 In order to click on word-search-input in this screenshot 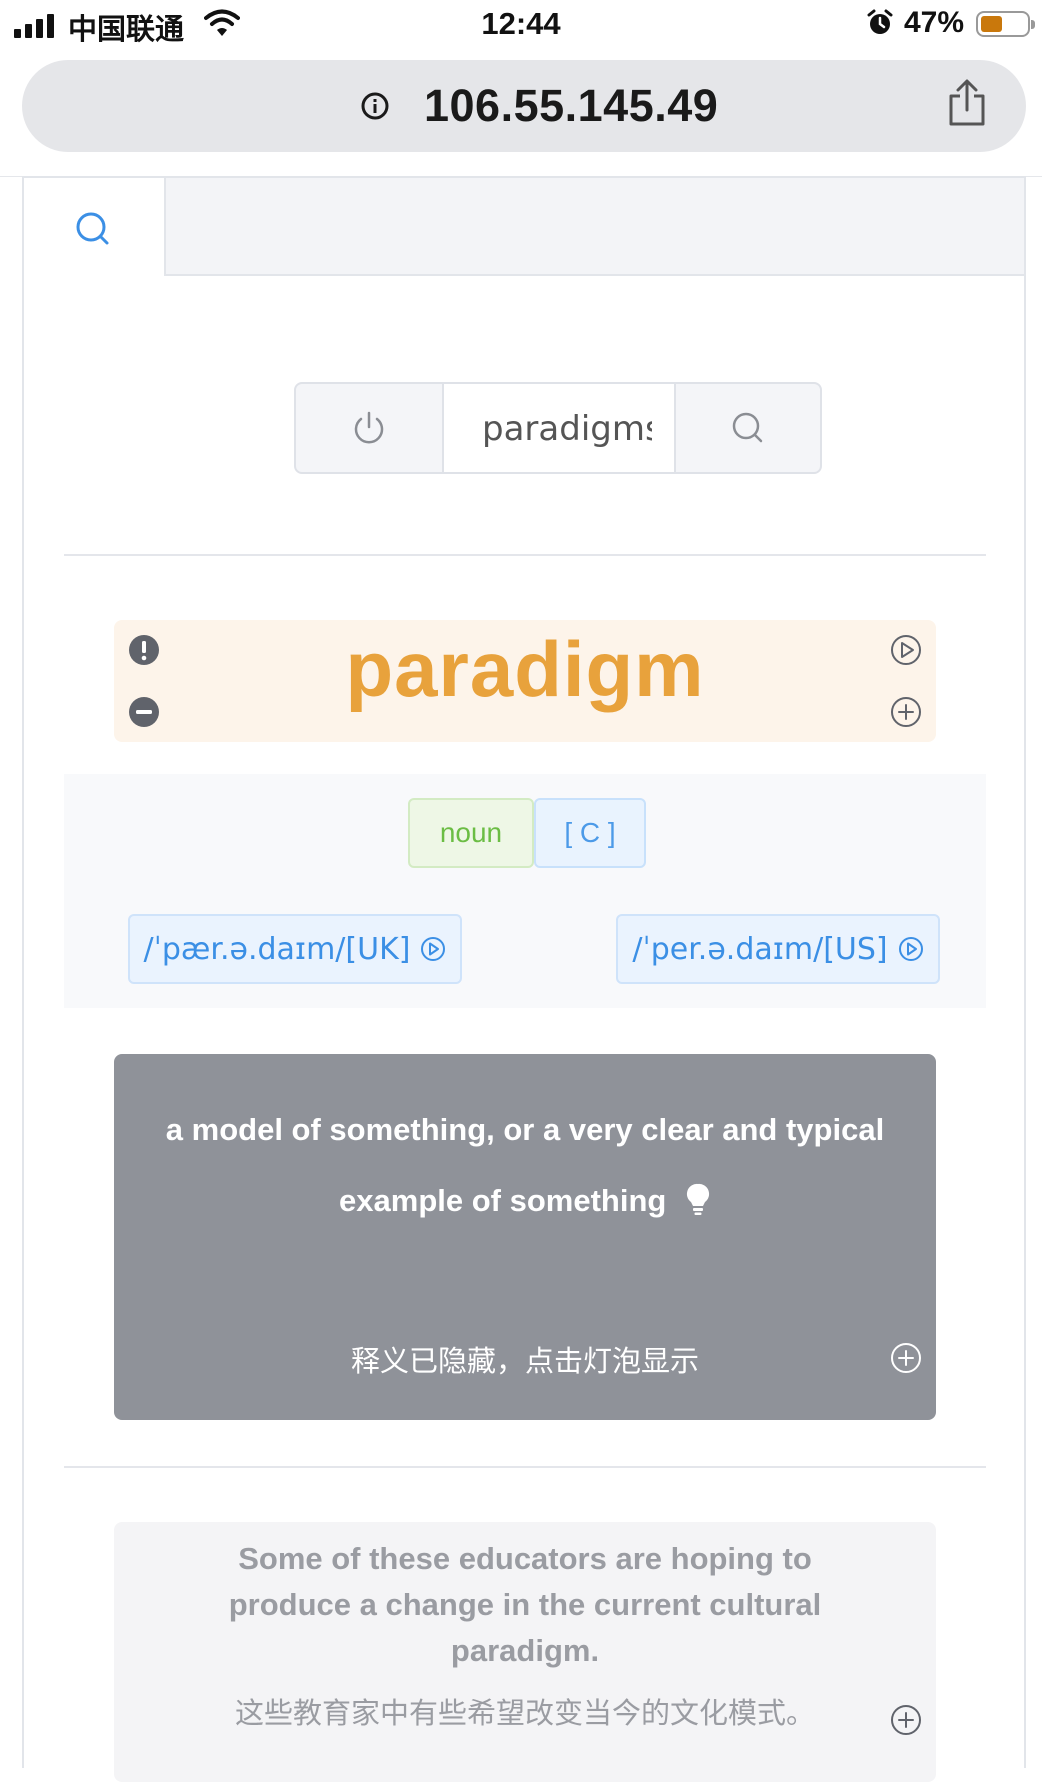, I will do `click(567, 429)`.